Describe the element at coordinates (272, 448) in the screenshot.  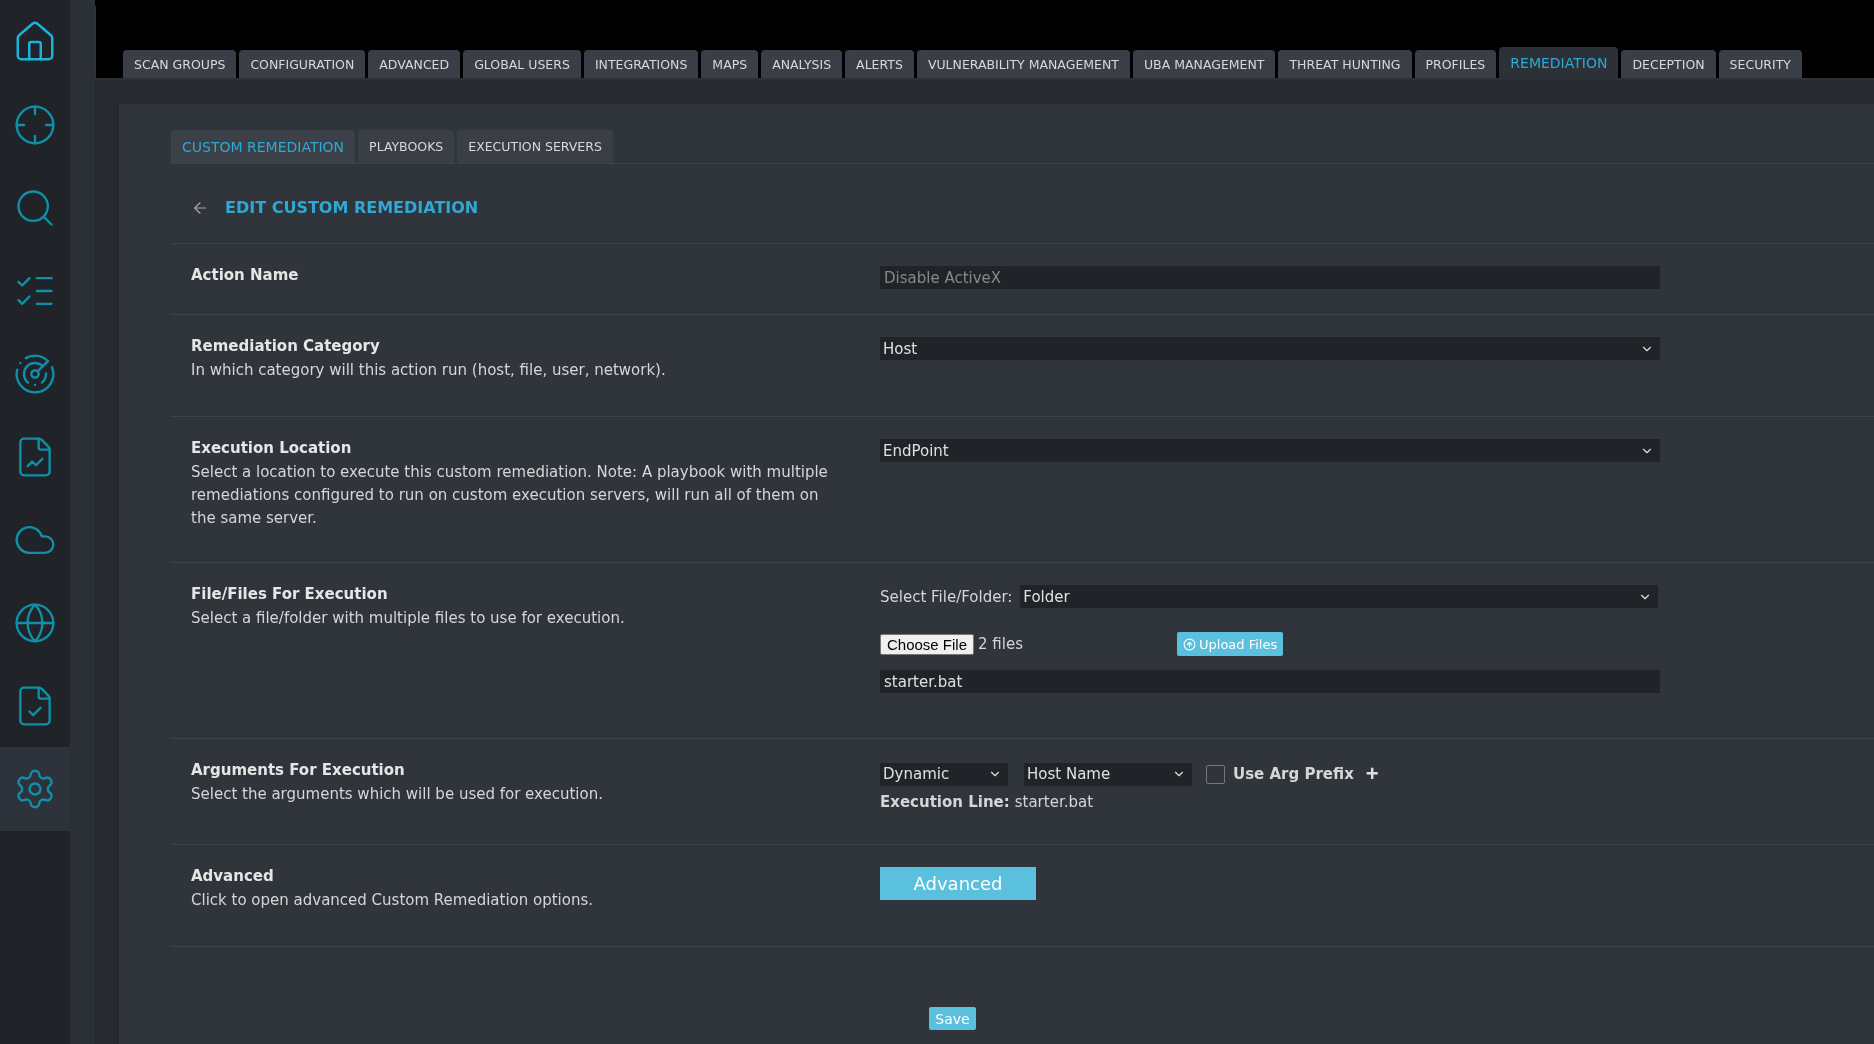
I see `field-label: Execution Location` at that location.